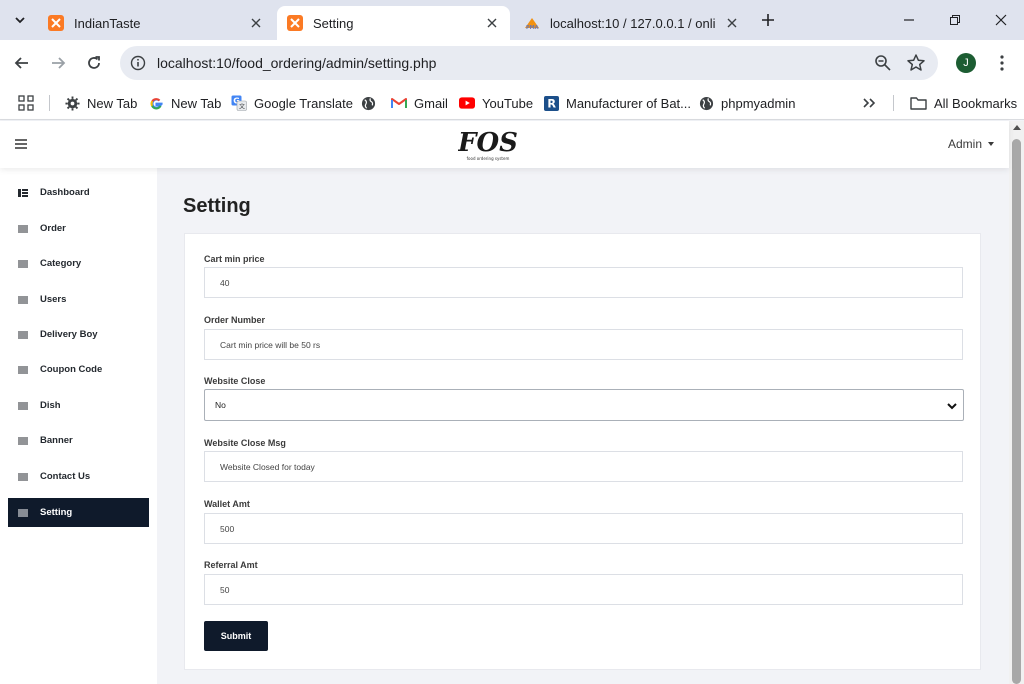 The image size is (1024, 684). Describe the element at coordinates (431, 103) in the screenshot. I see `bookmark-label: Gmail` at that location.